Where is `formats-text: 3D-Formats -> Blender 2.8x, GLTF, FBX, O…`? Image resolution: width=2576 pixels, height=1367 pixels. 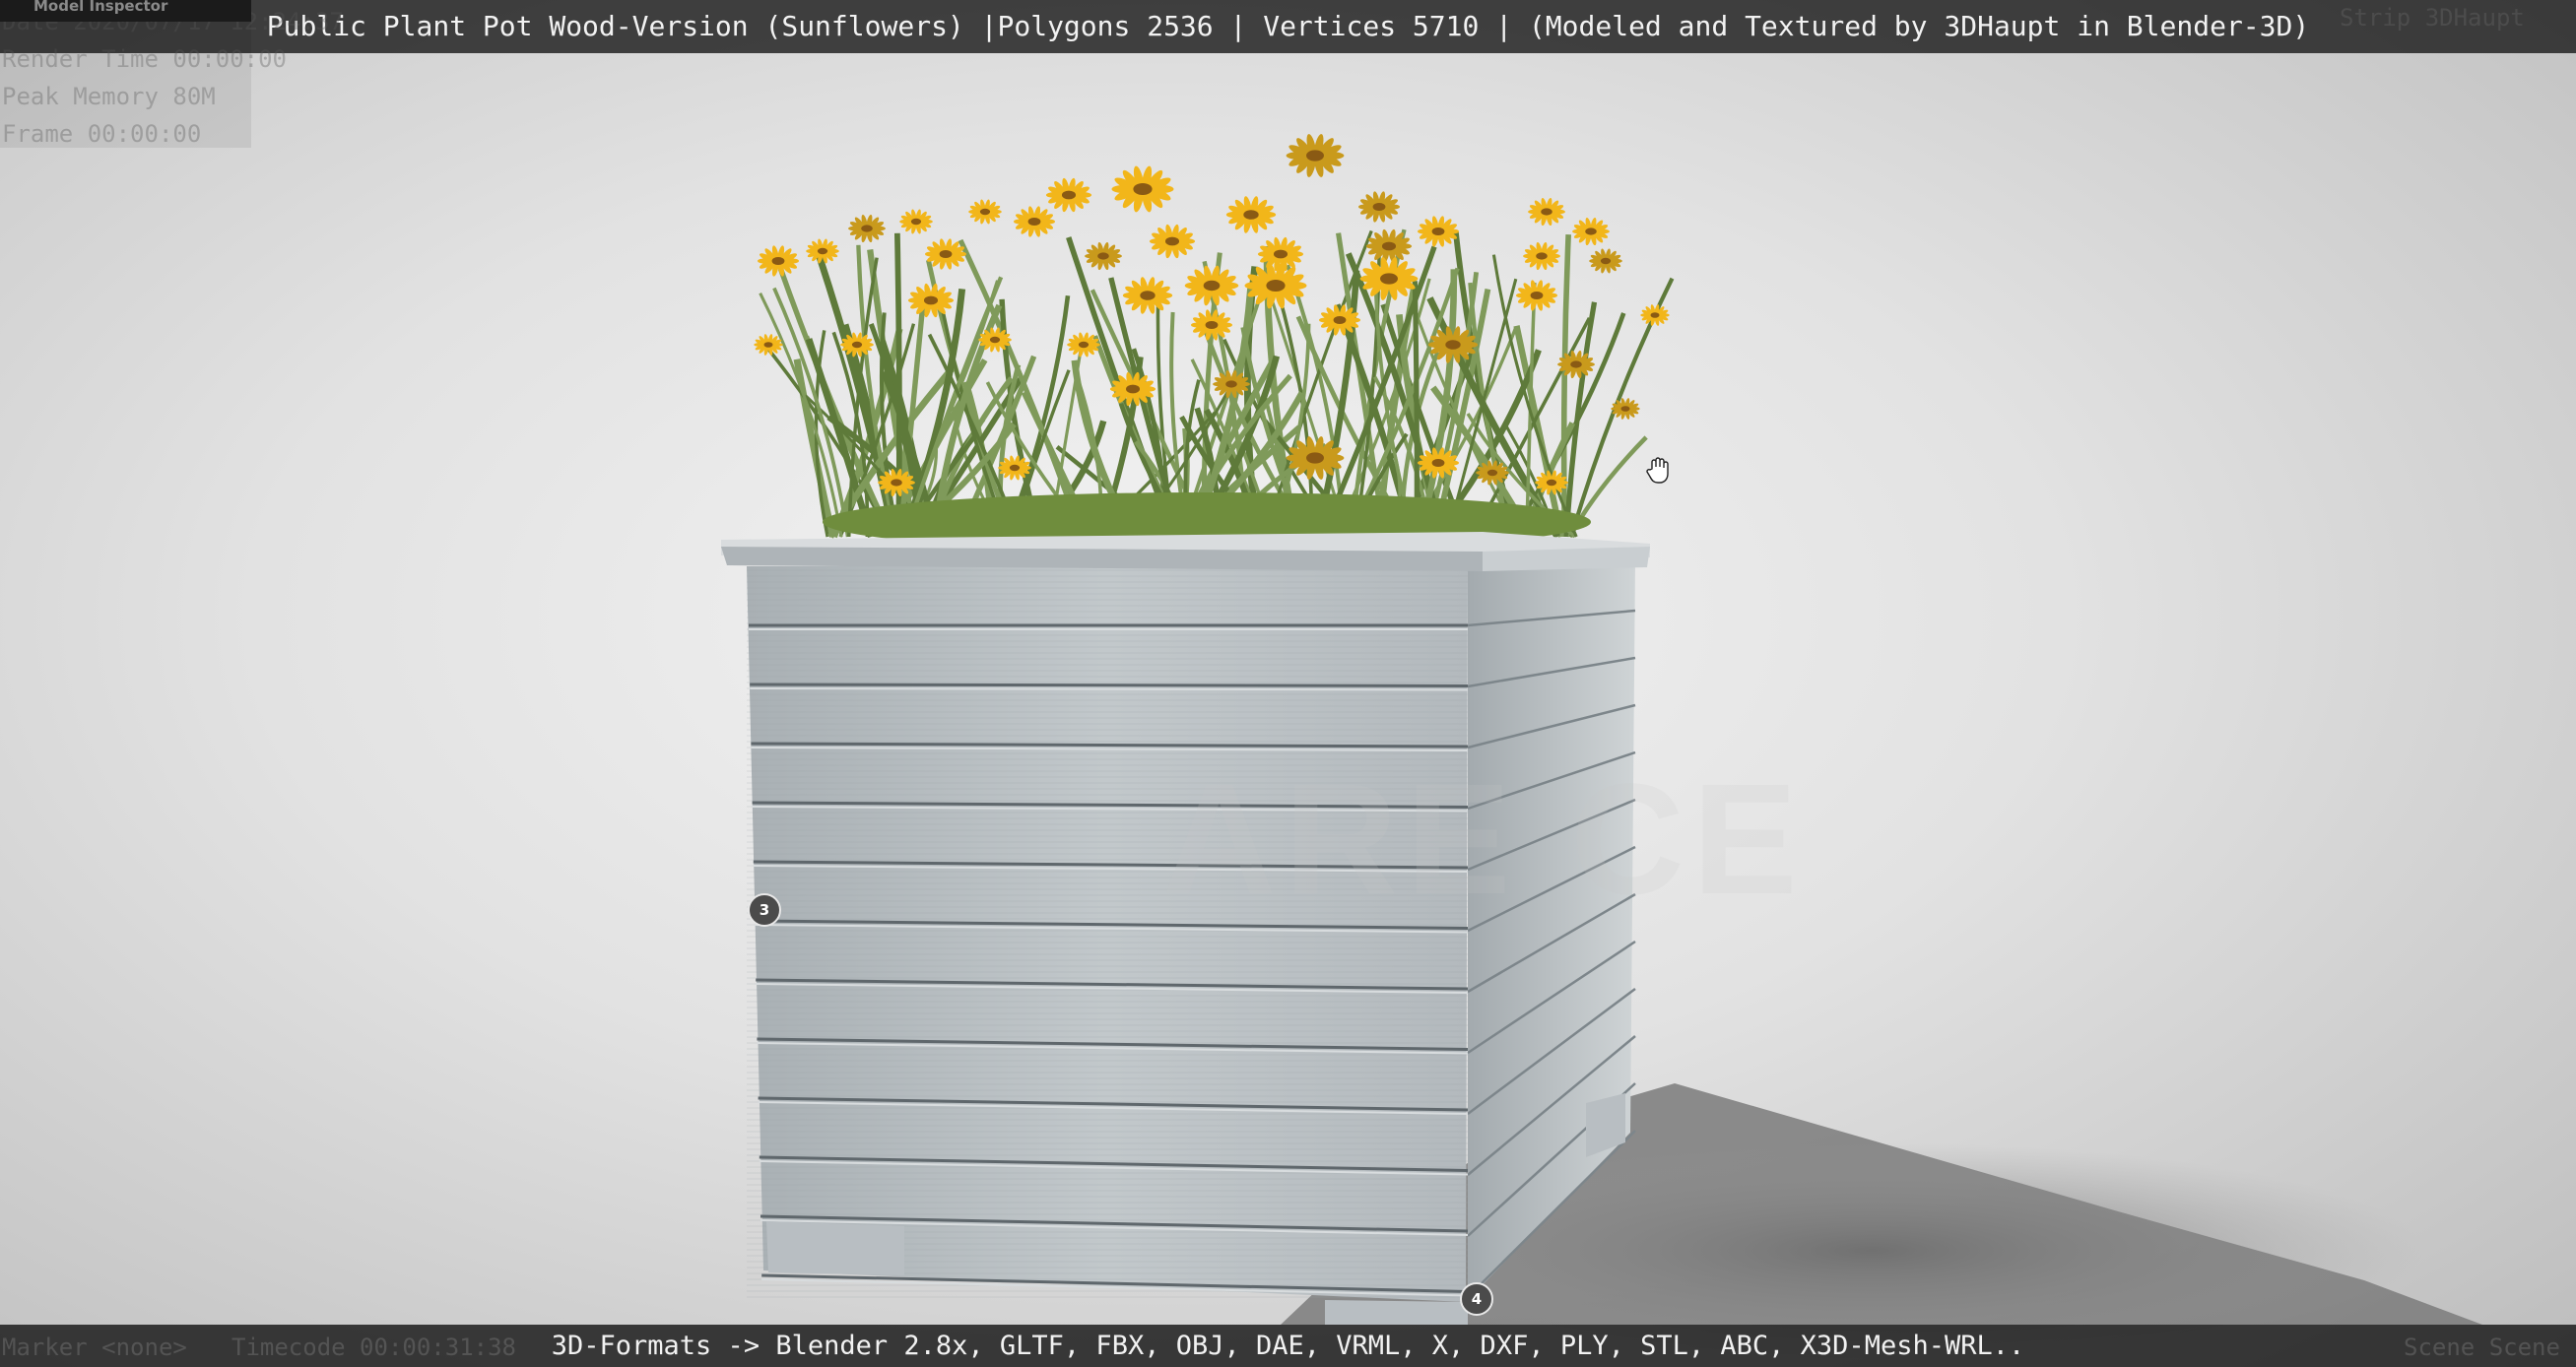 formats-text: 3D-Formats -> Blender 2.8x, GLTF, FBX, O… is located at coordinates (1288, 1346).